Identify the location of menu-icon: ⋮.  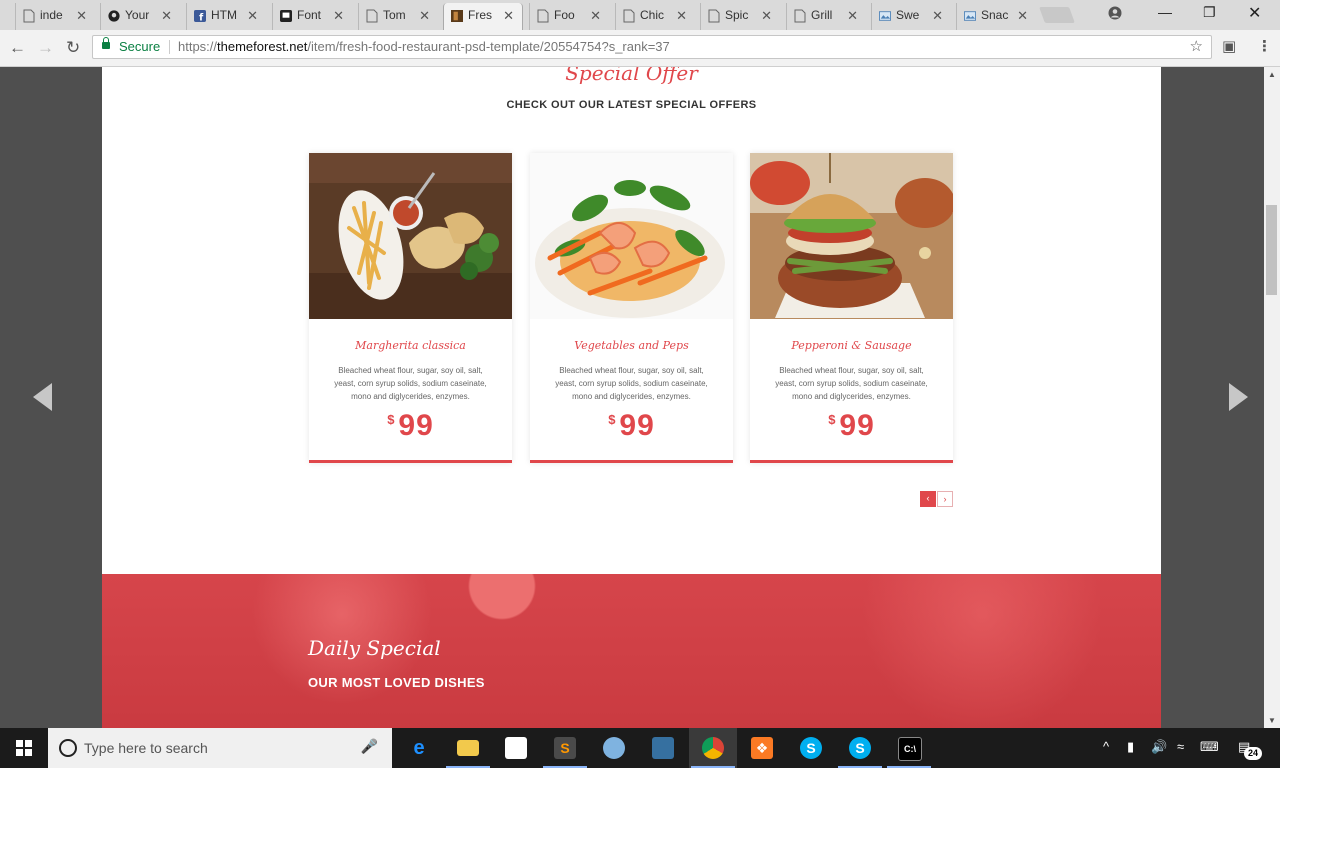
(1264, 46).